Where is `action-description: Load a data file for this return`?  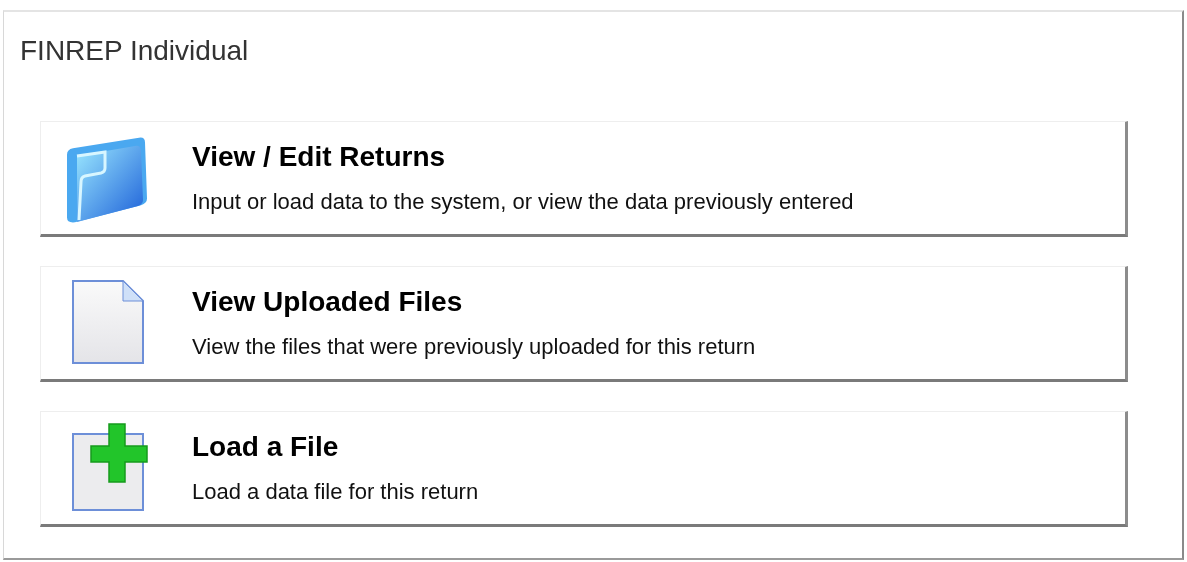
action-description: Load a data file for this return is located at coordinates (335, 492).